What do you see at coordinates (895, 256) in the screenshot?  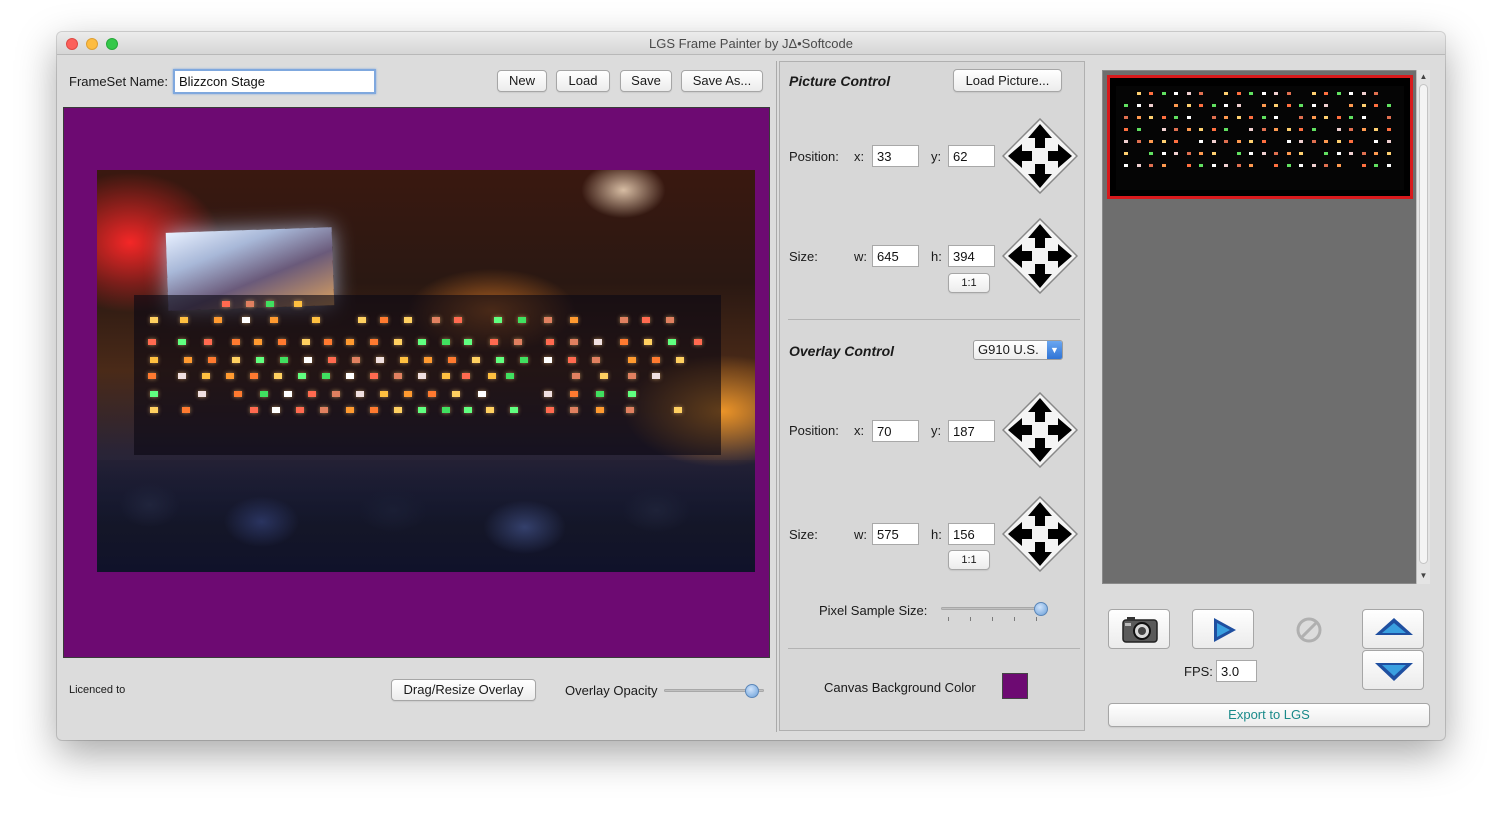 I see `picture-w-input` at bounding box center [895, 256].